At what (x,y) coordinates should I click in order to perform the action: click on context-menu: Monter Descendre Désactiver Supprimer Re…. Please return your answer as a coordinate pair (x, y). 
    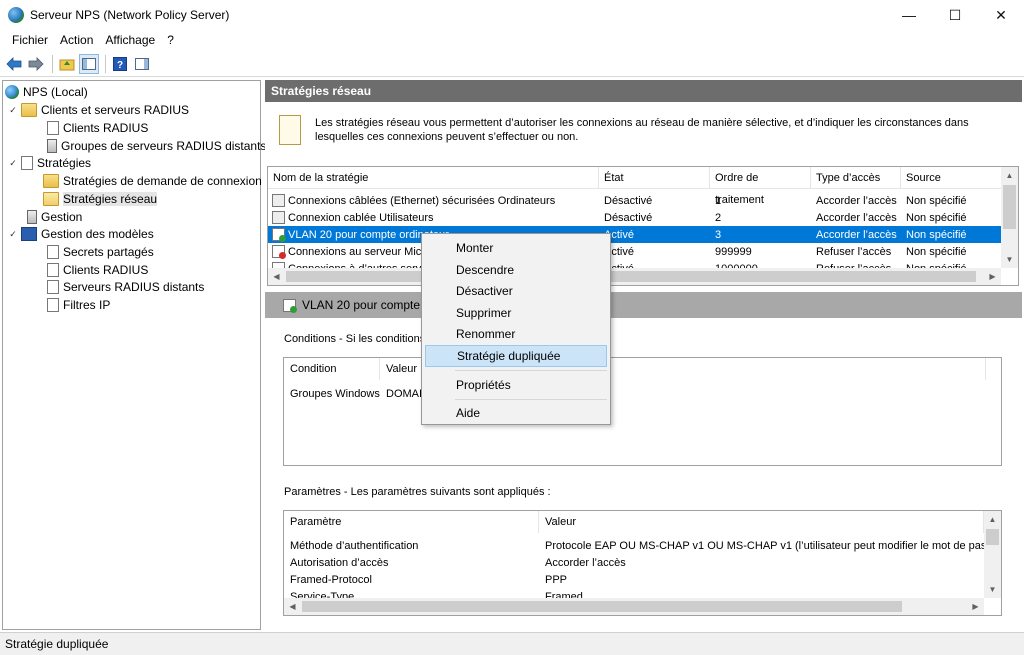
    Looking at the image, I should click on (516, 329).